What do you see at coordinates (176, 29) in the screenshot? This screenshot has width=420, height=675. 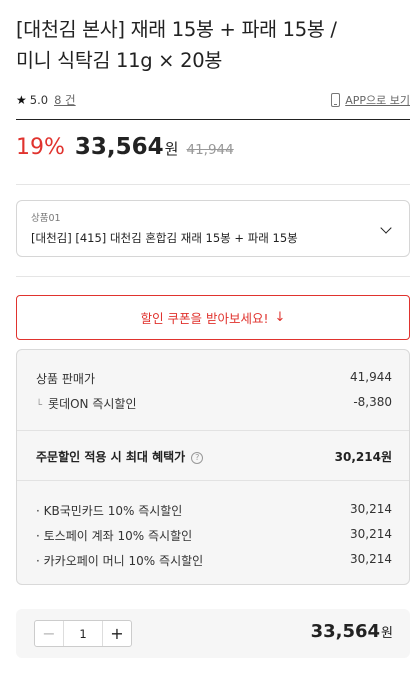 I see `product-title-line1: [대천김 본사] 재래 15봉 + 파래 15봉 /` at bounding box center [176, 29].